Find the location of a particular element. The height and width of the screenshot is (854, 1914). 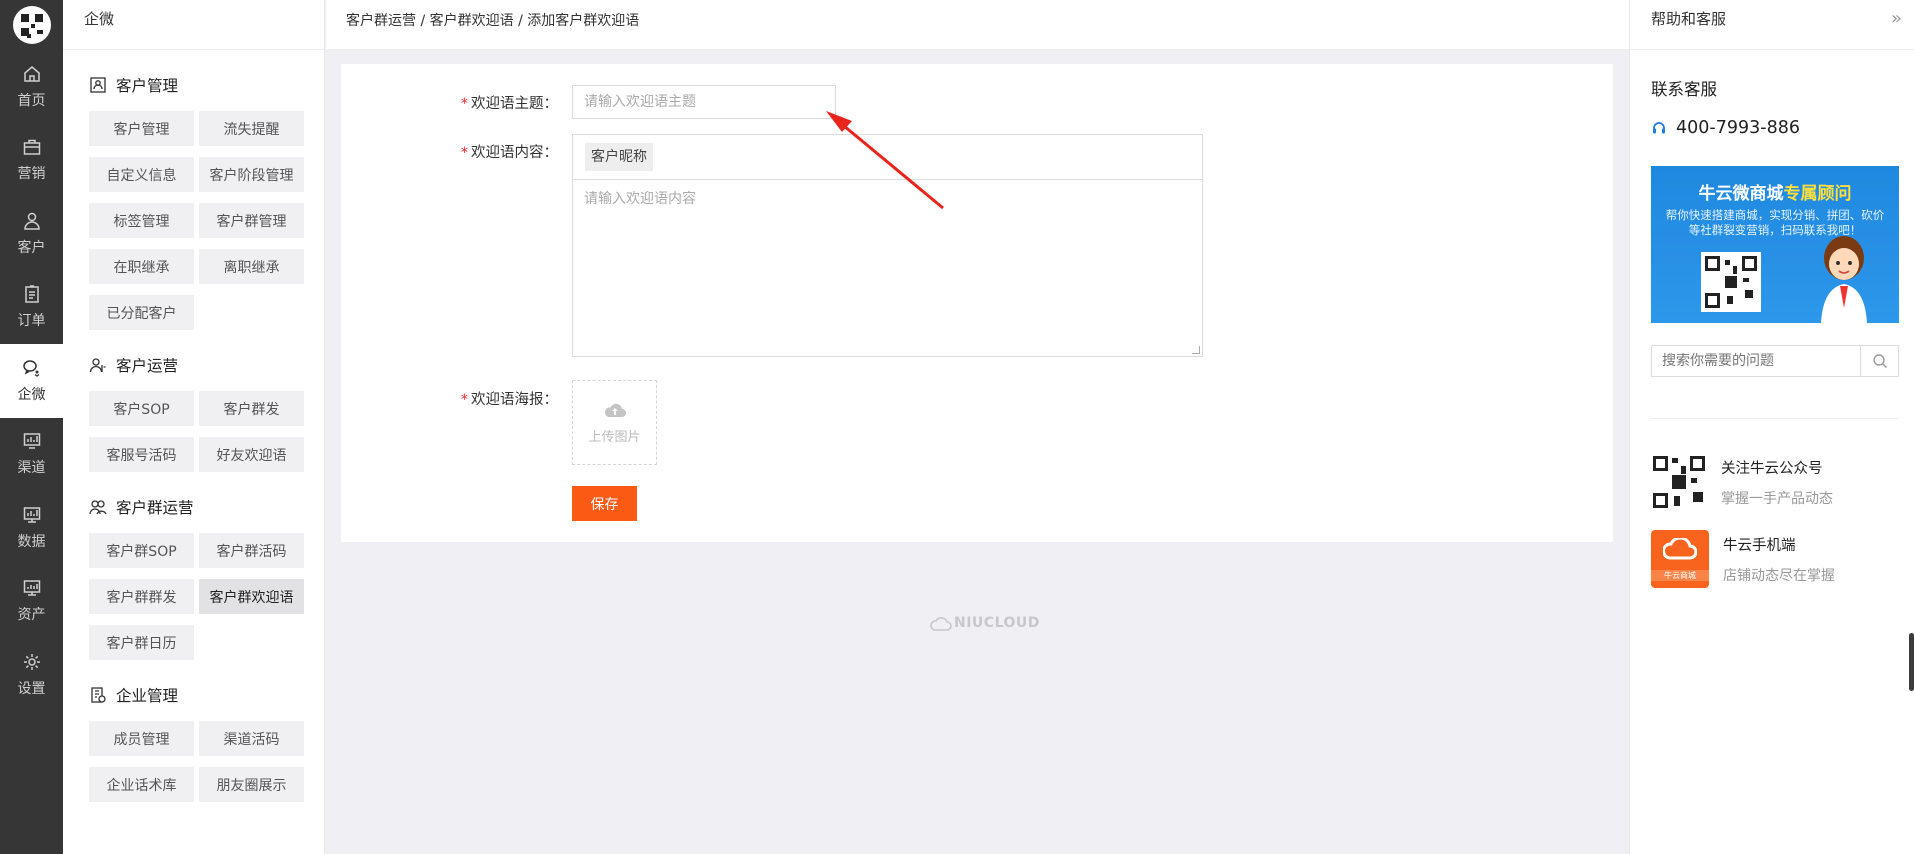

menu-item: 客服号活码 is located at coordinates (141, 454).